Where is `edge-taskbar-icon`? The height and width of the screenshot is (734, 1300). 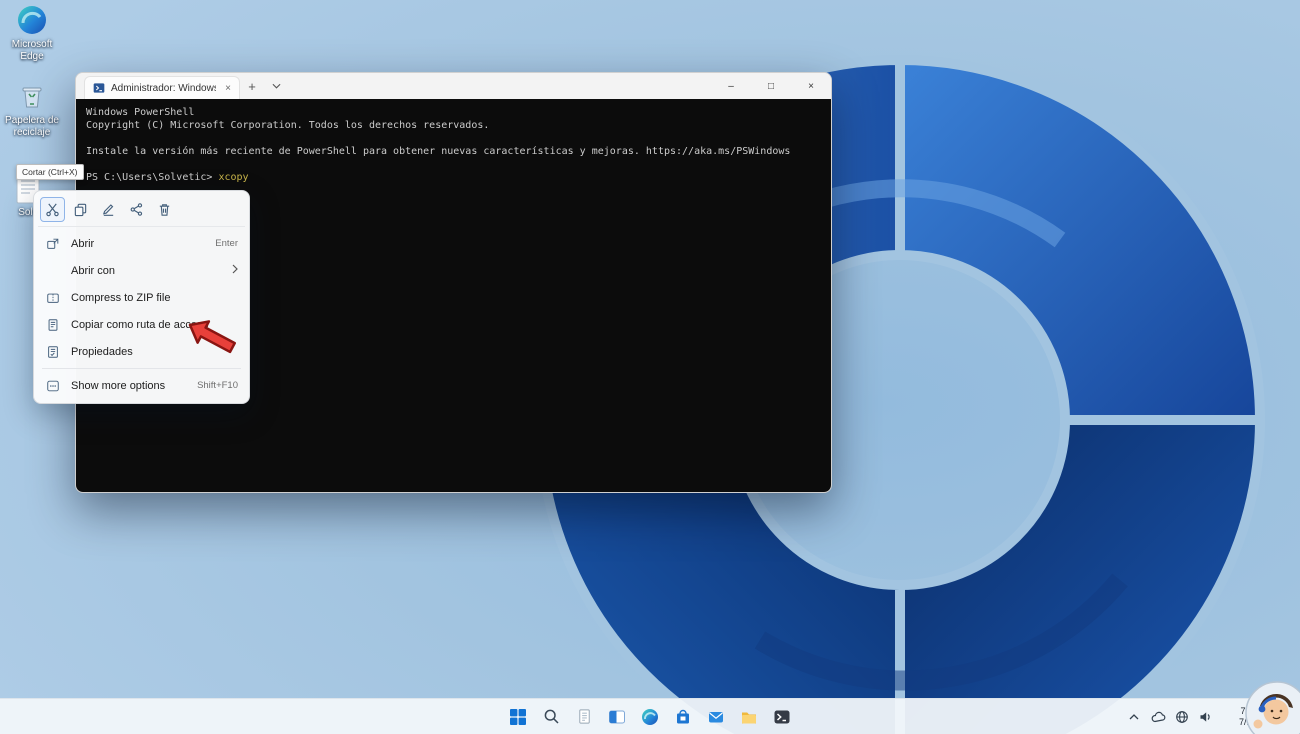
edge-taskbar-icon is located at coordinates (650, 716).